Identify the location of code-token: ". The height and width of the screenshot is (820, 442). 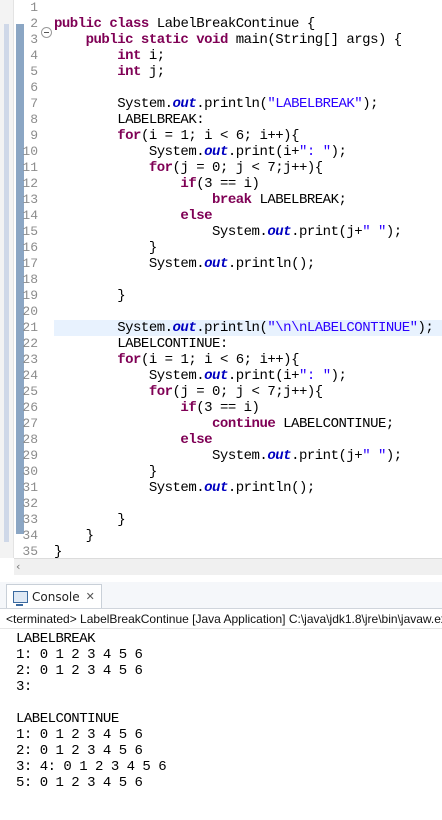
(314, 376).